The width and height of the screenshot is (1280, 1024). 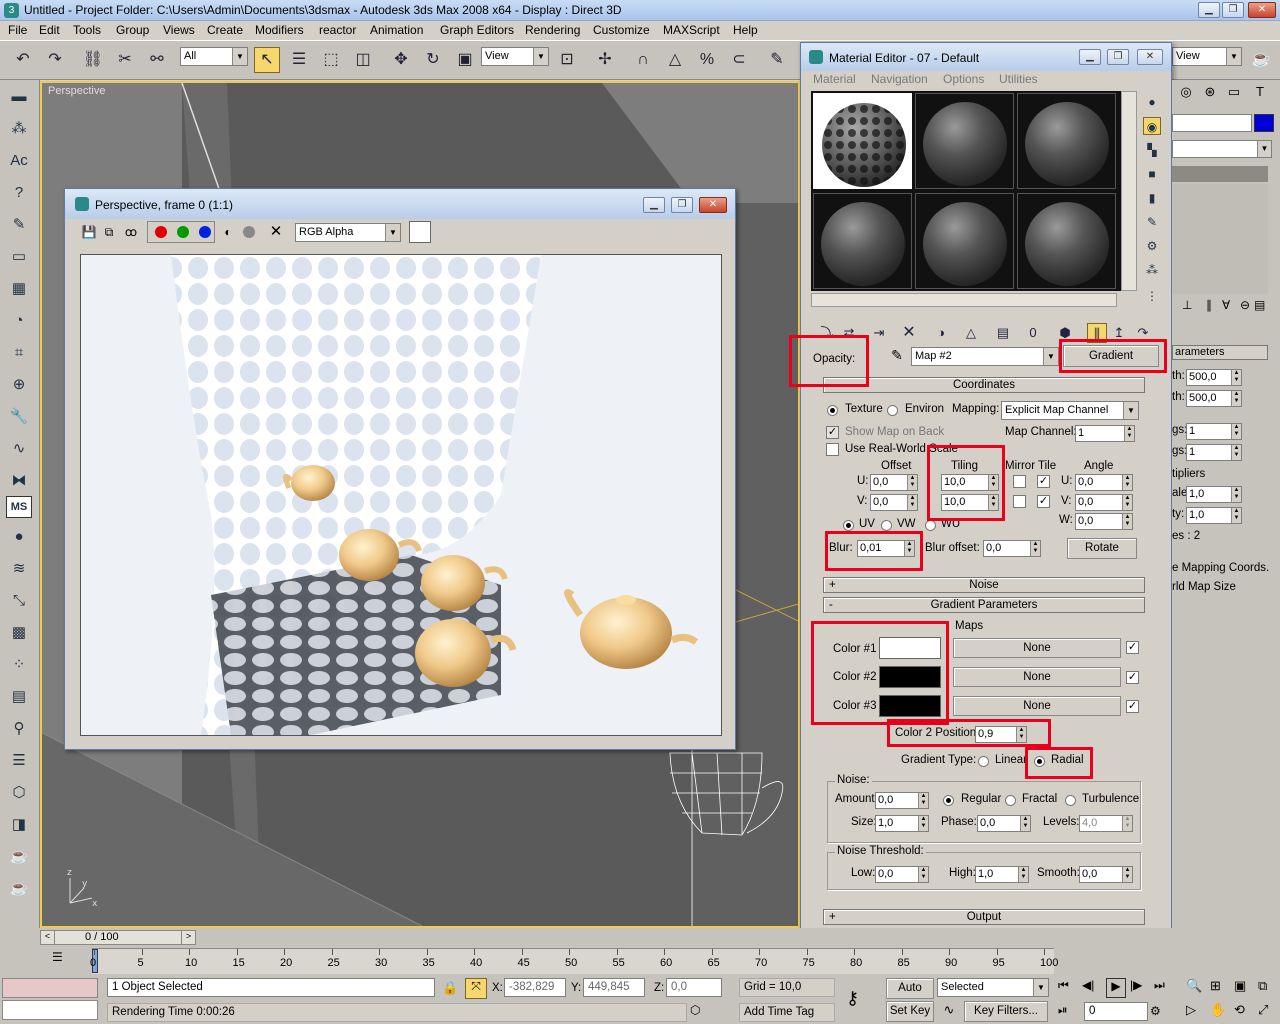 I want to click on absolute-mode-icon: ⤧, so click(x=476, y=988).